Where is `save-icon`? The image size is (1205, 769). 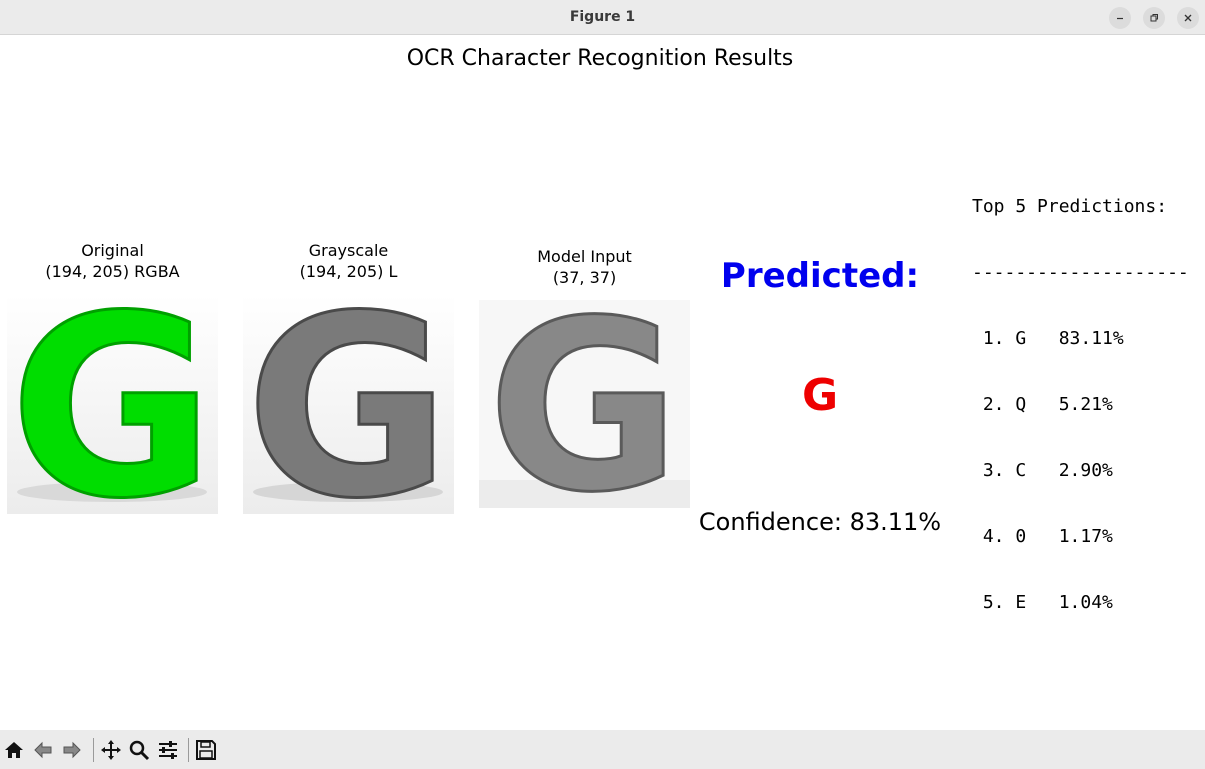
save-icon is located at coordinates (206, 750).